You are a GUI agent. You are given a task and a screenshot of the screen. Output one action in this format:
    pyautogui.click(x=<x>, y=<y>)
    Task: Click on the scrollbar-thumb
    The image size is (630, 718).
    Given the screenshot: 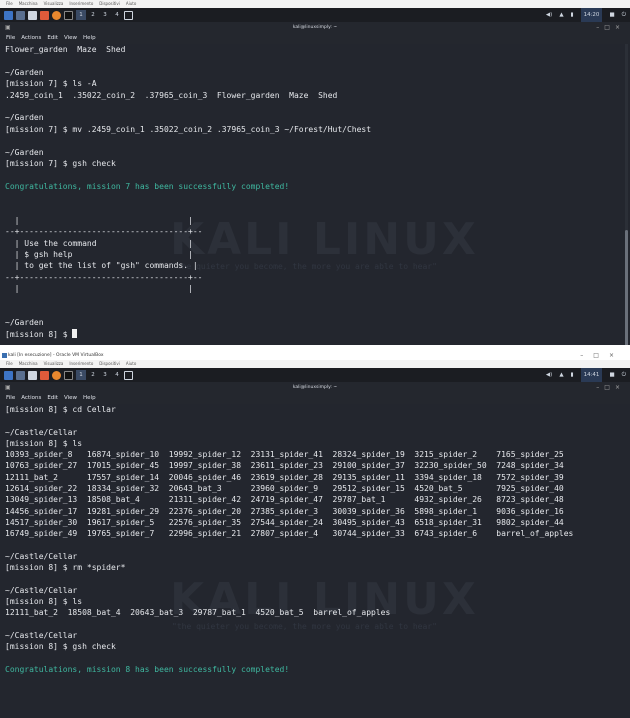 What is the action you would take?
    pyautogui.click(x=626, y=287)
    